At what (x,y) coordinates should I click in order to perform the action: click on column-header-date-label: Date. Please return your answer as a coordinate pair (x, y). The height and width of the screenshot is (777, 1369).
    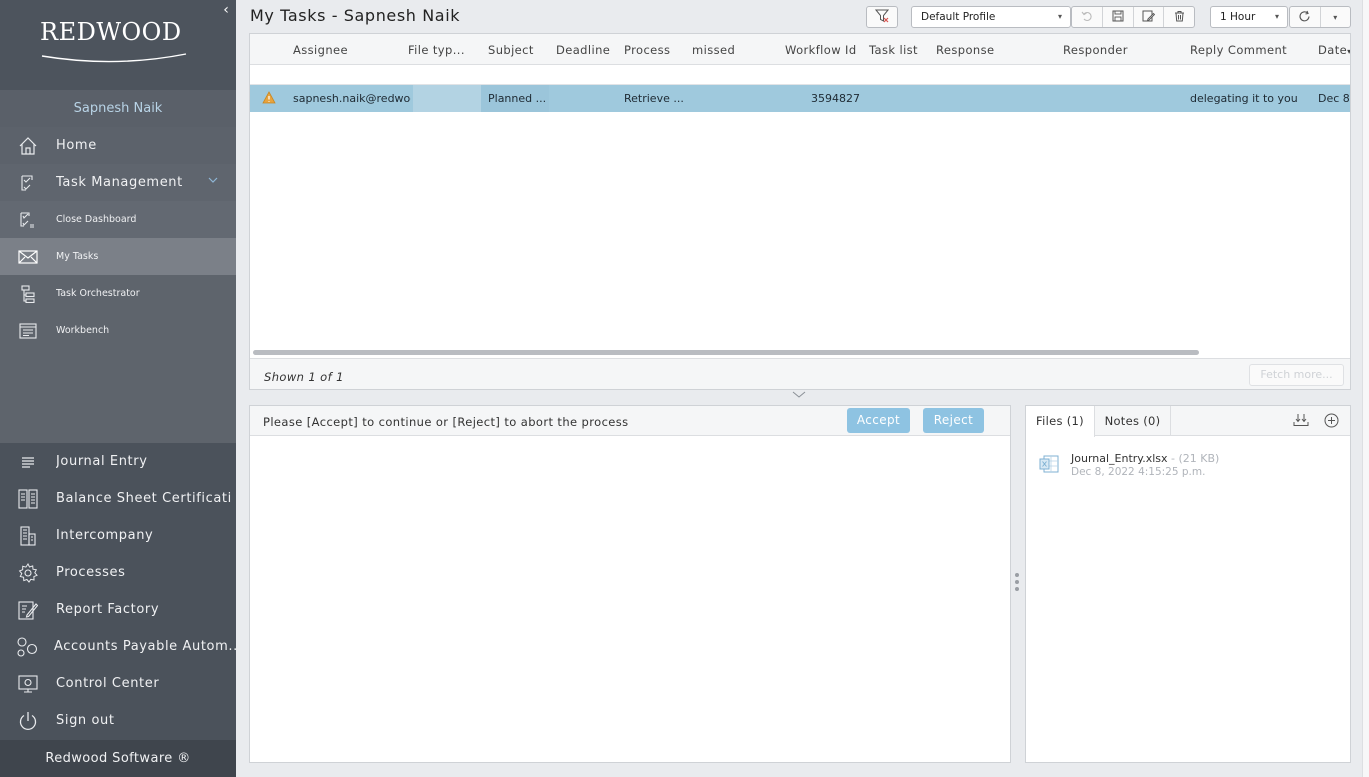
    Looking at the image, I should click on (1333, 50).